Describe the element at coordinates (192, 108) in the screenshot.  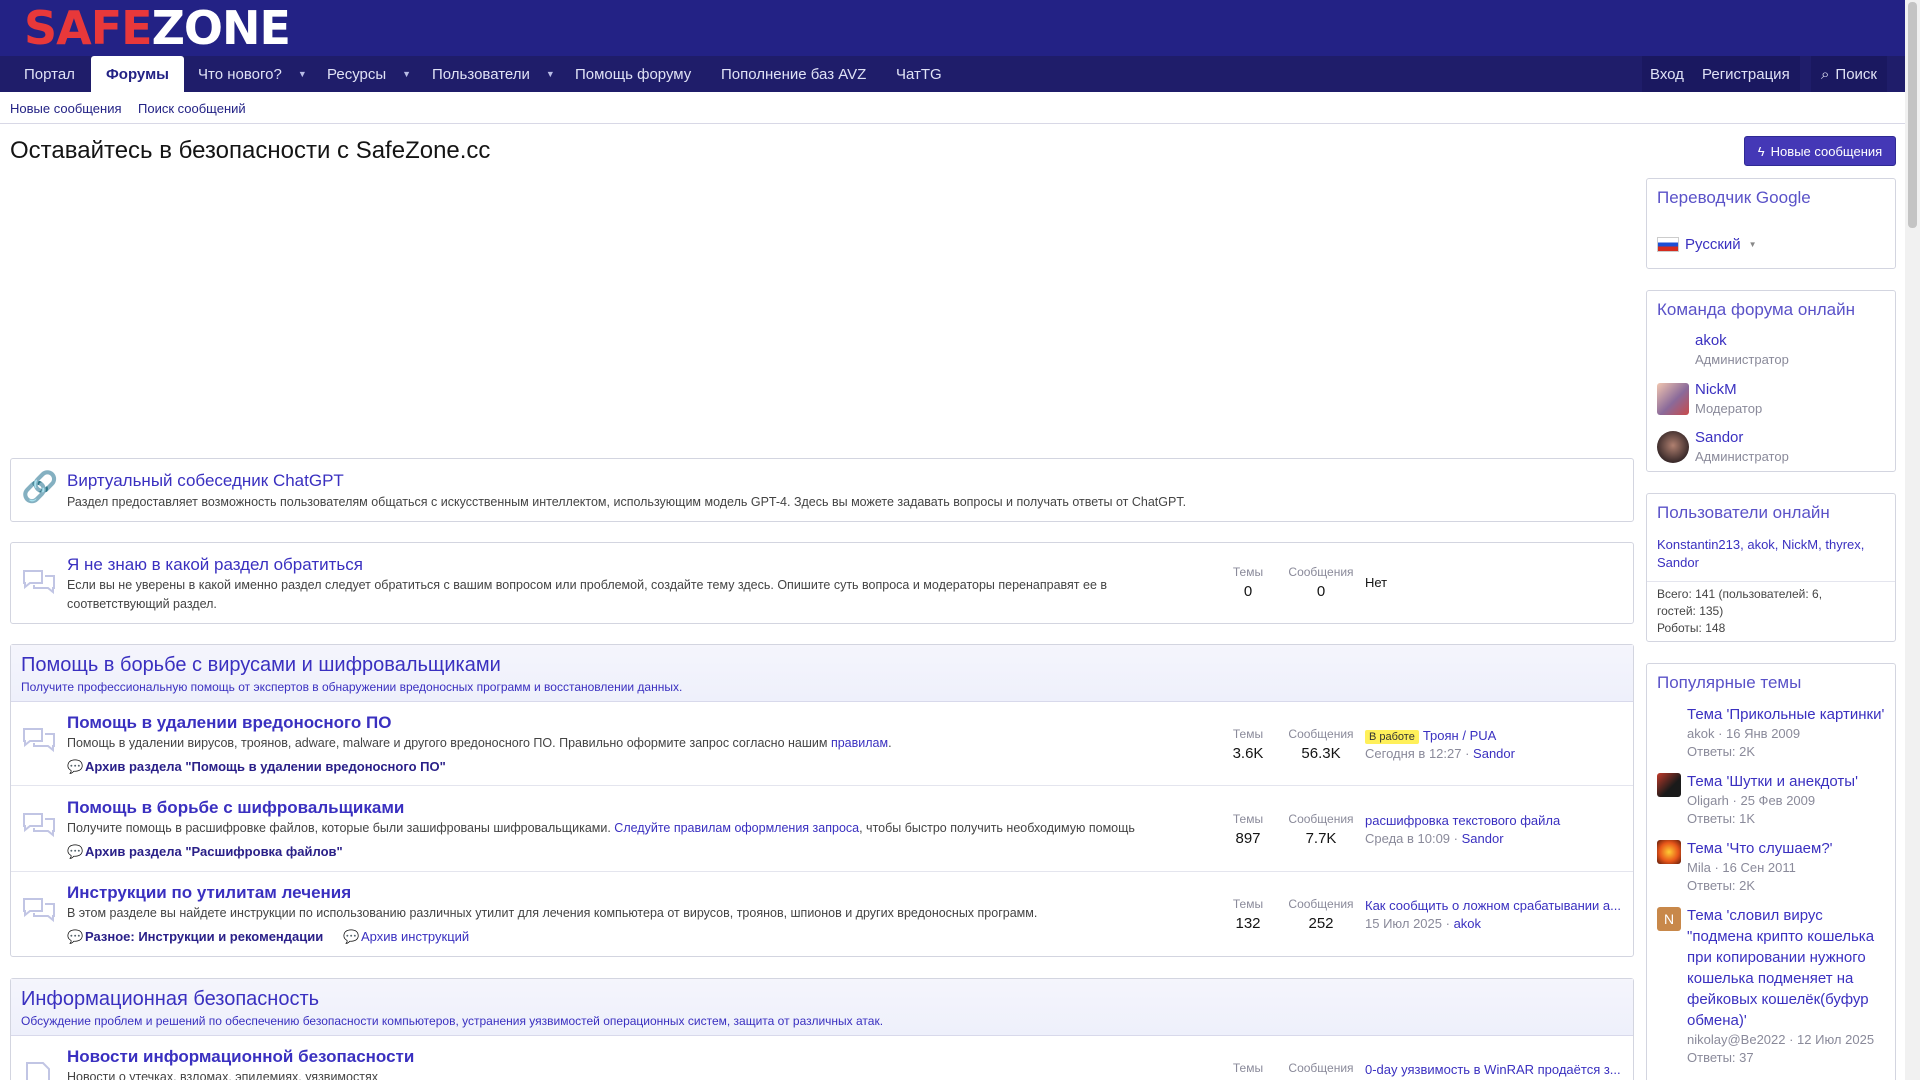
I see `subnav-search-posts: Поиск сообщений` at that location.